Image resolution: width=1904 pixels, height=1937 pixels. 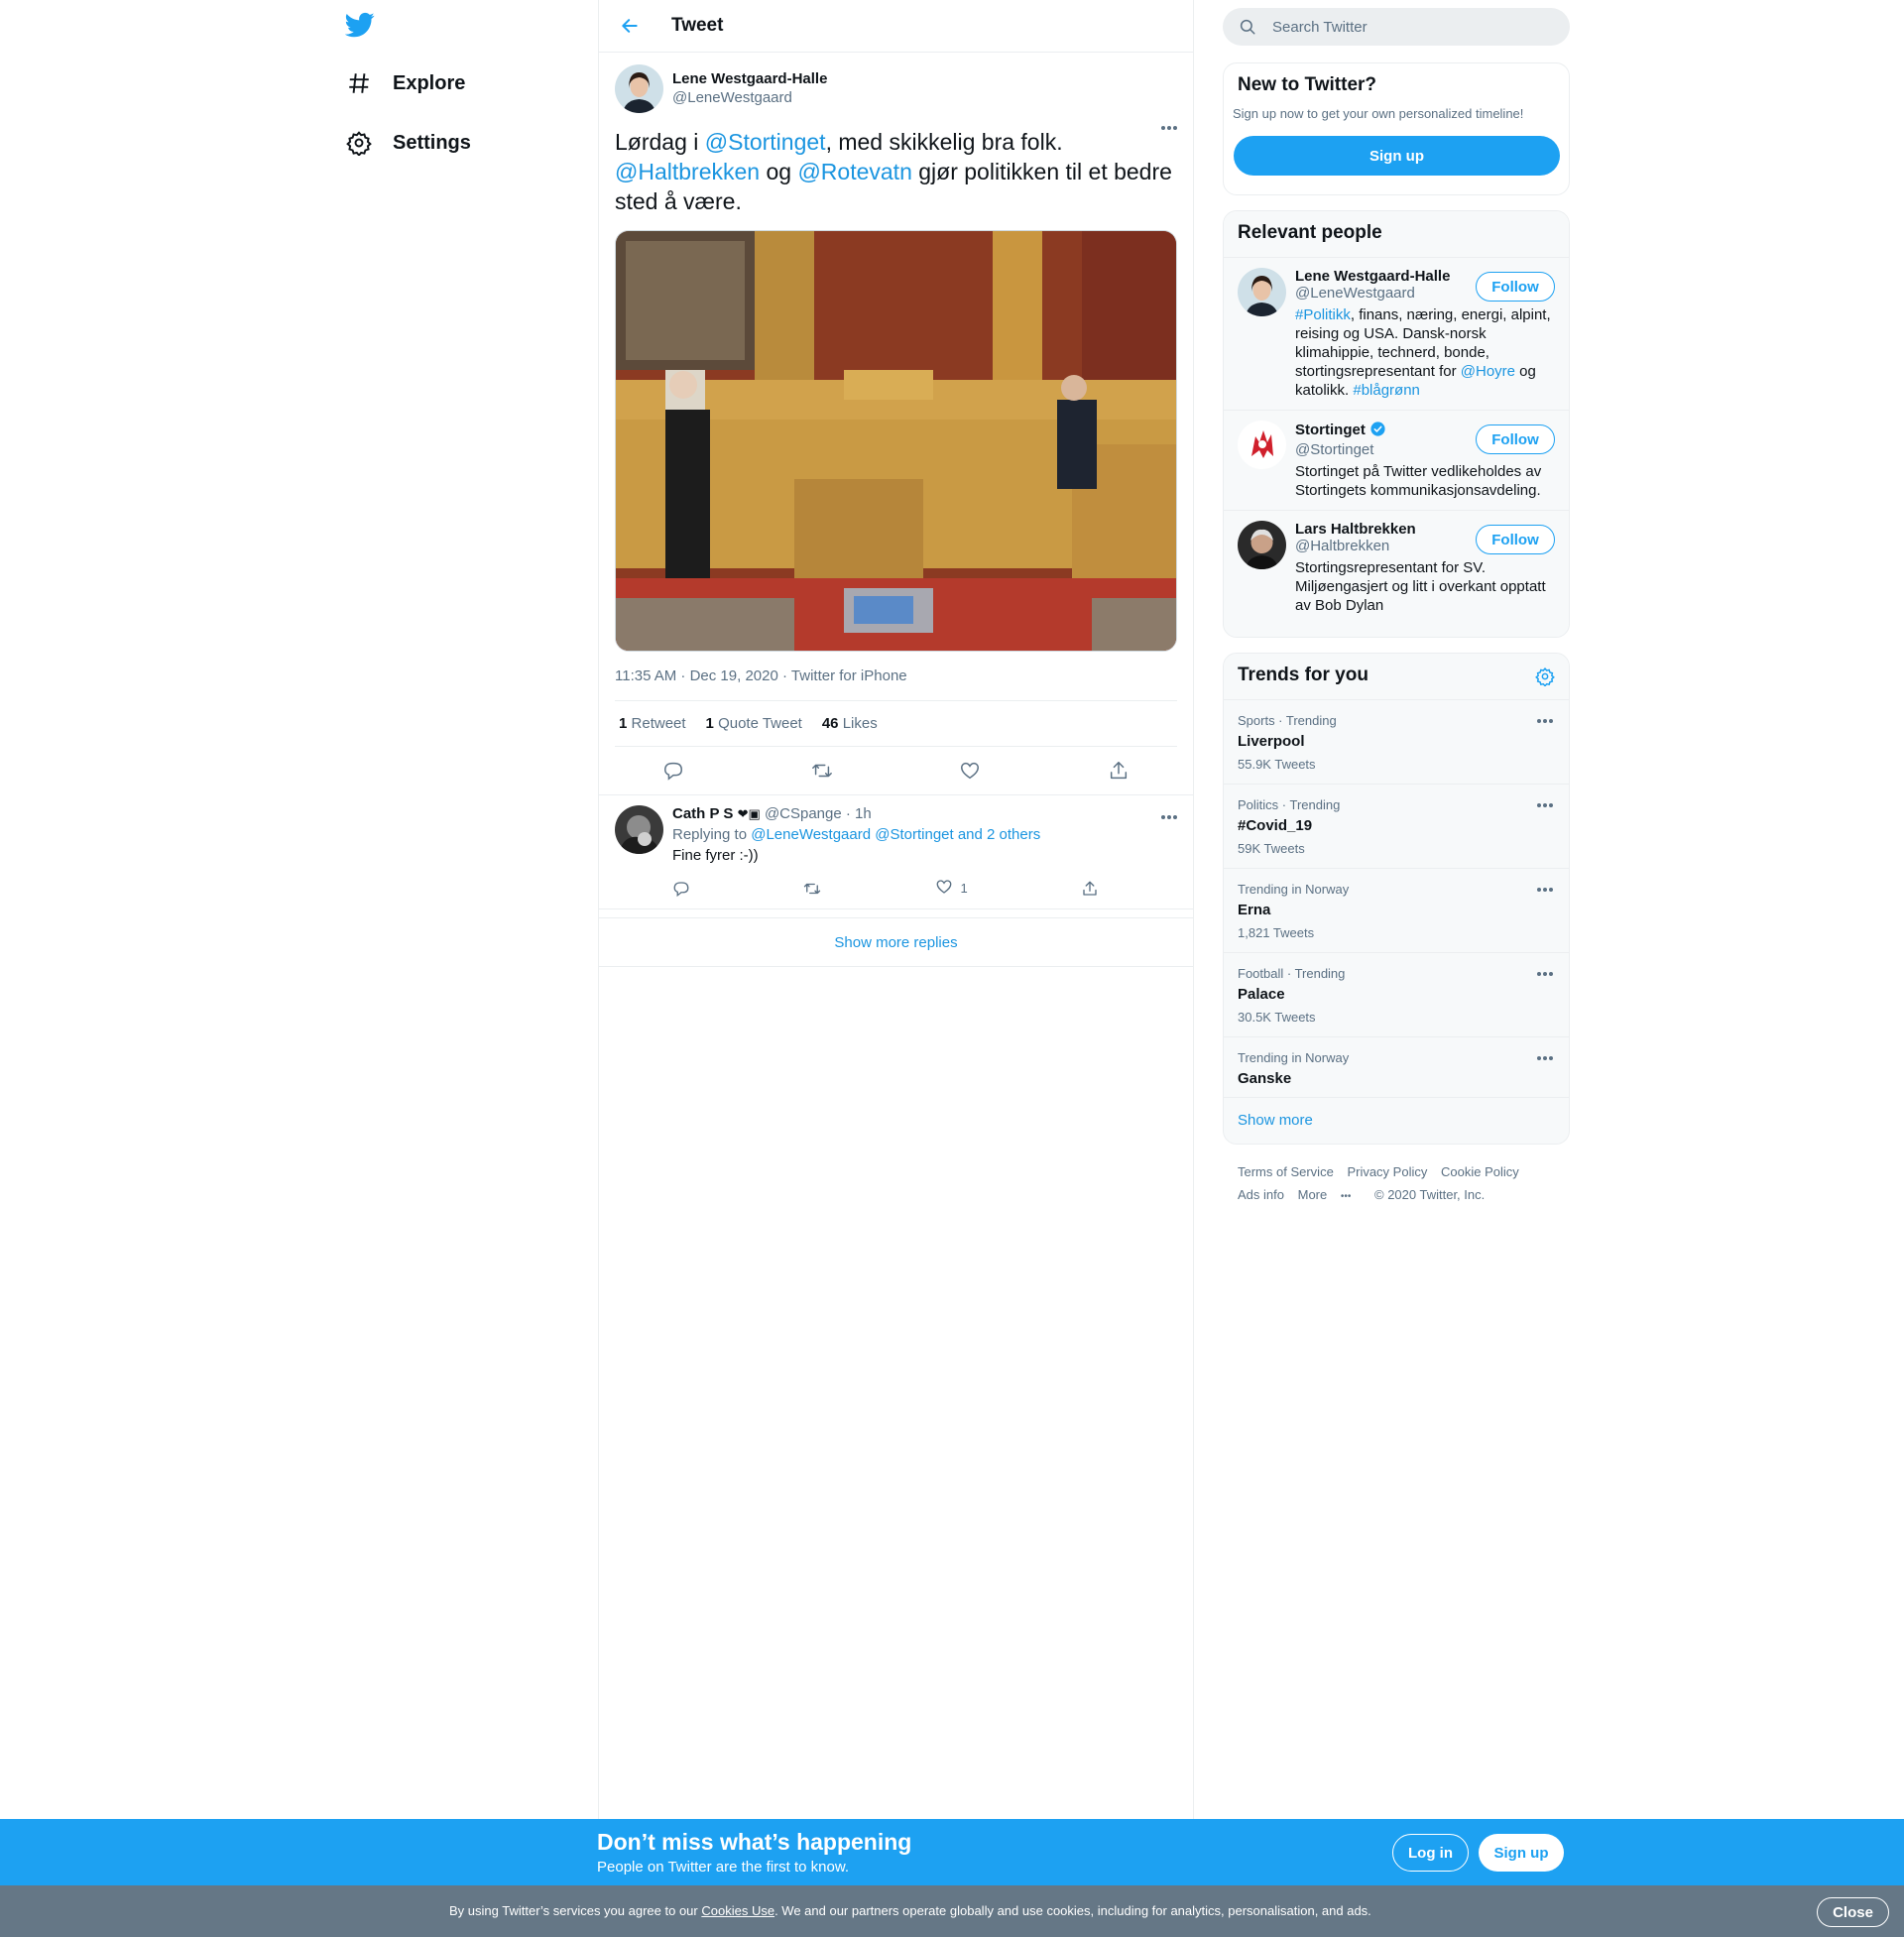 What do you see at coordinates (630, 26) in the screenshot?
I see `back-arrow-icon` at bounding box center [630, 26].